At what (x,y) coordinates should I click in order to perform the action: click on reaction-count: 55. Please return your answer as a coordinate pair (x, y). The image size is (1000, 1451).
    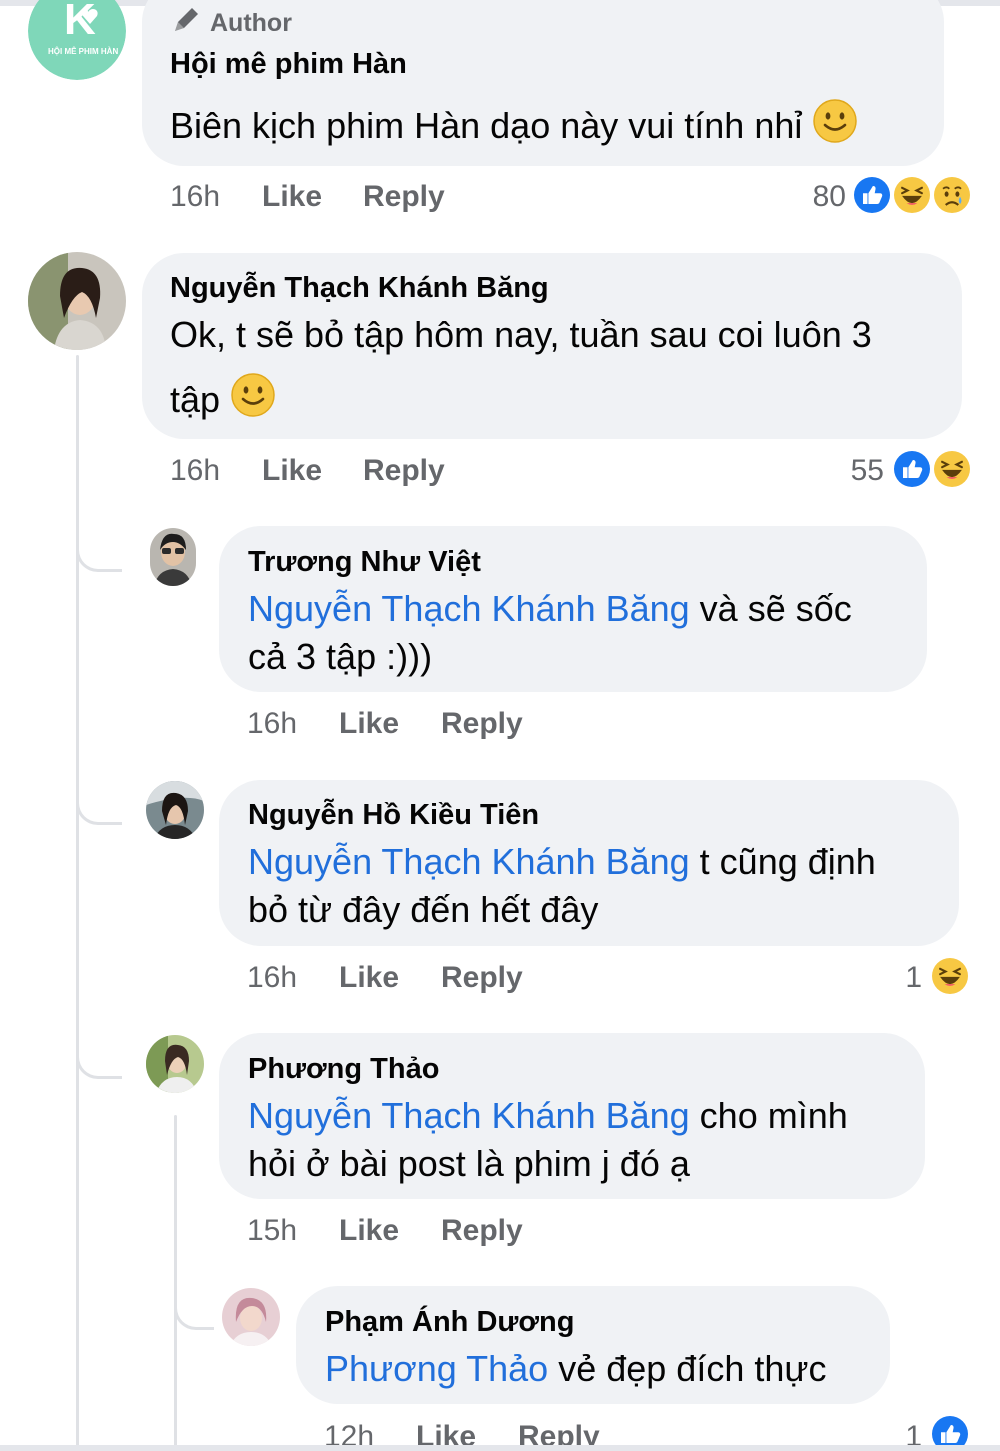
    Looking at the image, I should click on (852, 471).